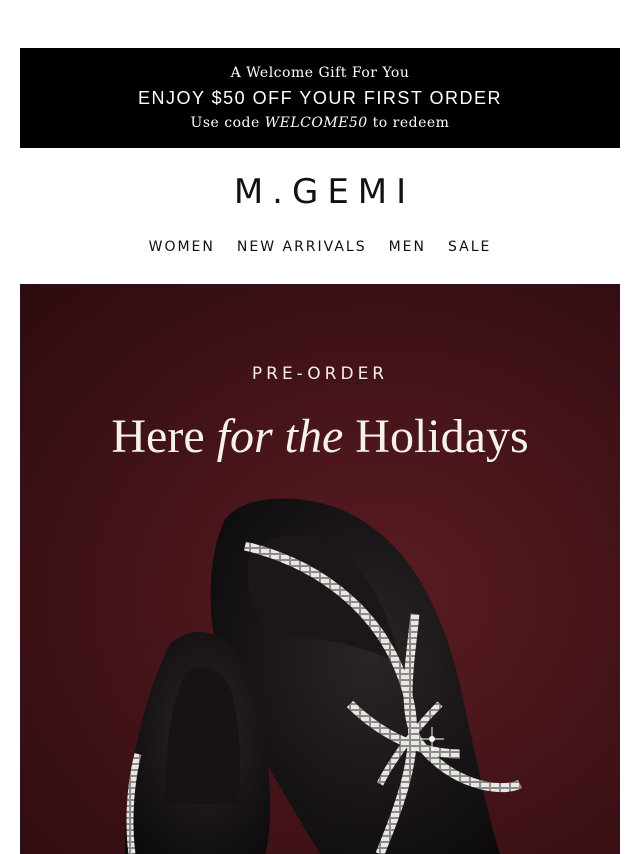  What do you see at coordinates (407, 247) in the screenshot?
I see `nav-men: MEN` at bounding box center [407, 247].